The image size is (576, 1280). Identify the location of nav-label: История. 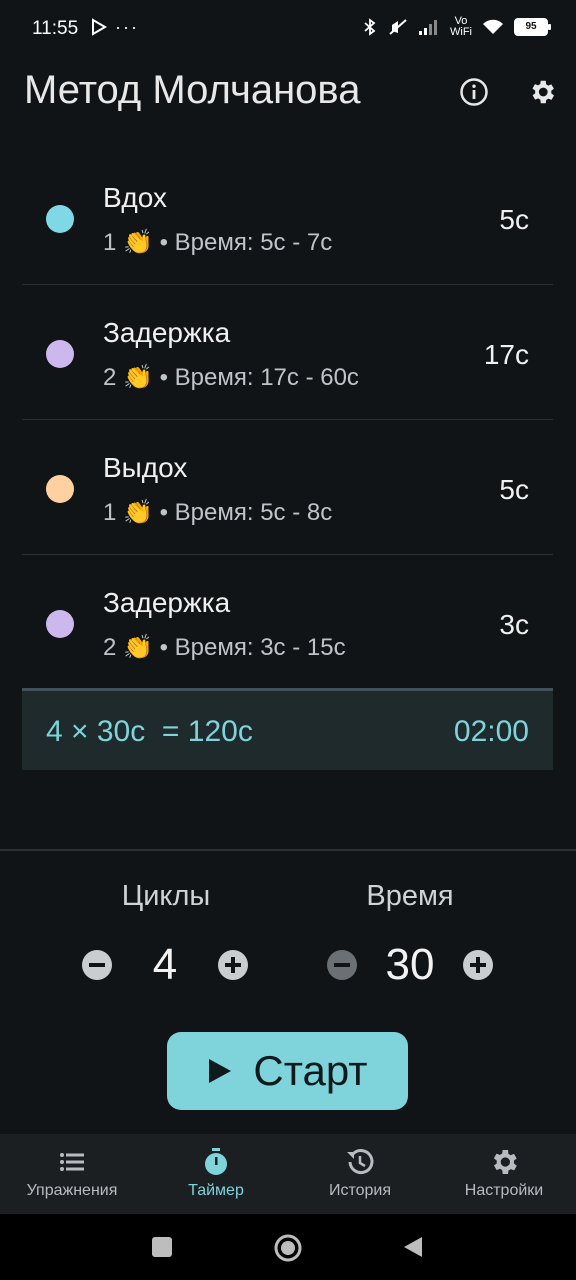
(360, 1190).